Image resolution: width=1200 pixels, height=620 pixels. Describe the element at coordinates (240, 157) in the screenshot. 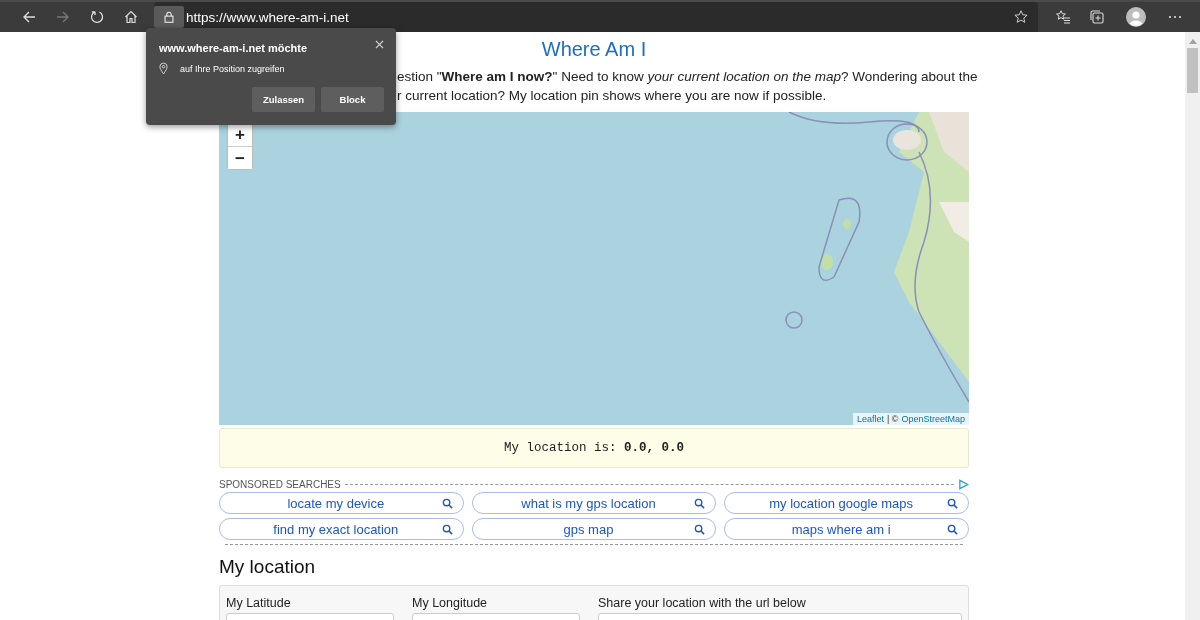

I see `zoom-out-button: −` at that location.